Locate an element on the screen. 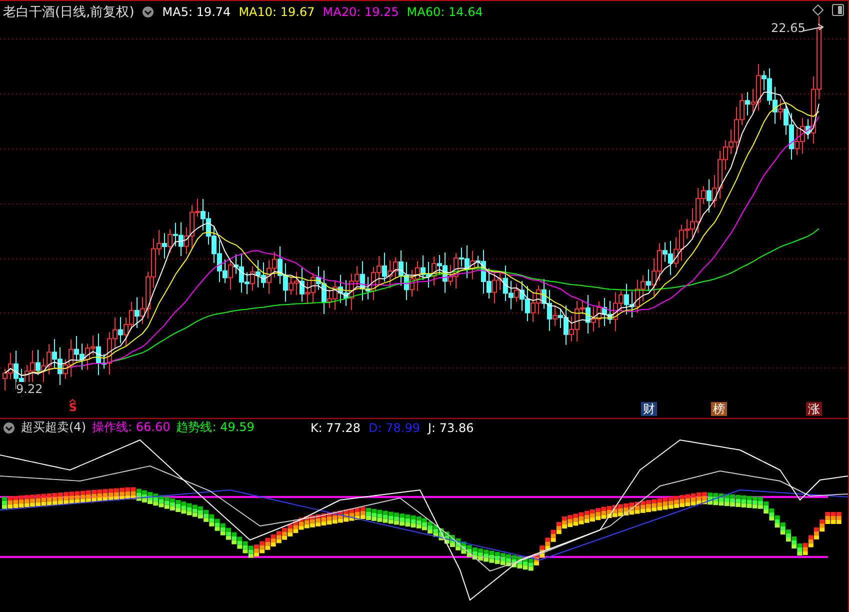 Image resolution: width=849 pixels, height=612 pixels. event-badge: 财 is located at coordinates (649, 409).